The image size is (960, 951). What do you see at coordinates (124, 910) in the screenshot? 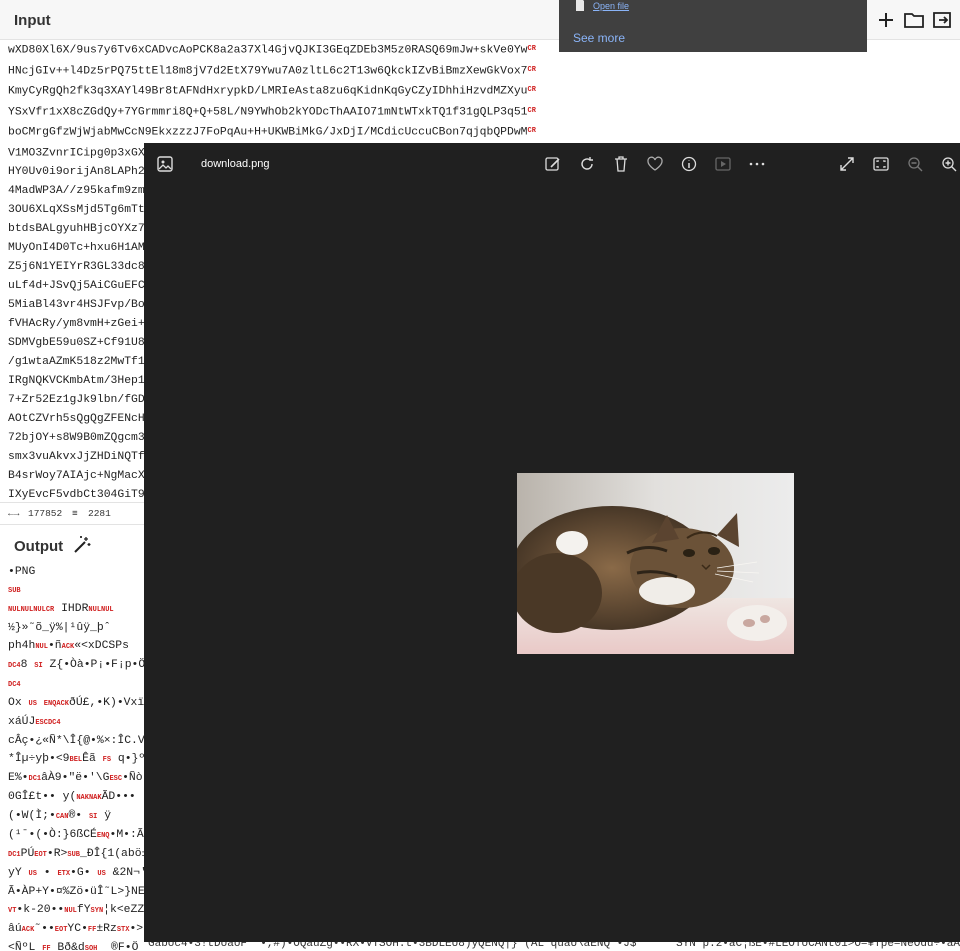
I see `output-text-run: ¦k<eZZ` at bounding box center [124, 910].